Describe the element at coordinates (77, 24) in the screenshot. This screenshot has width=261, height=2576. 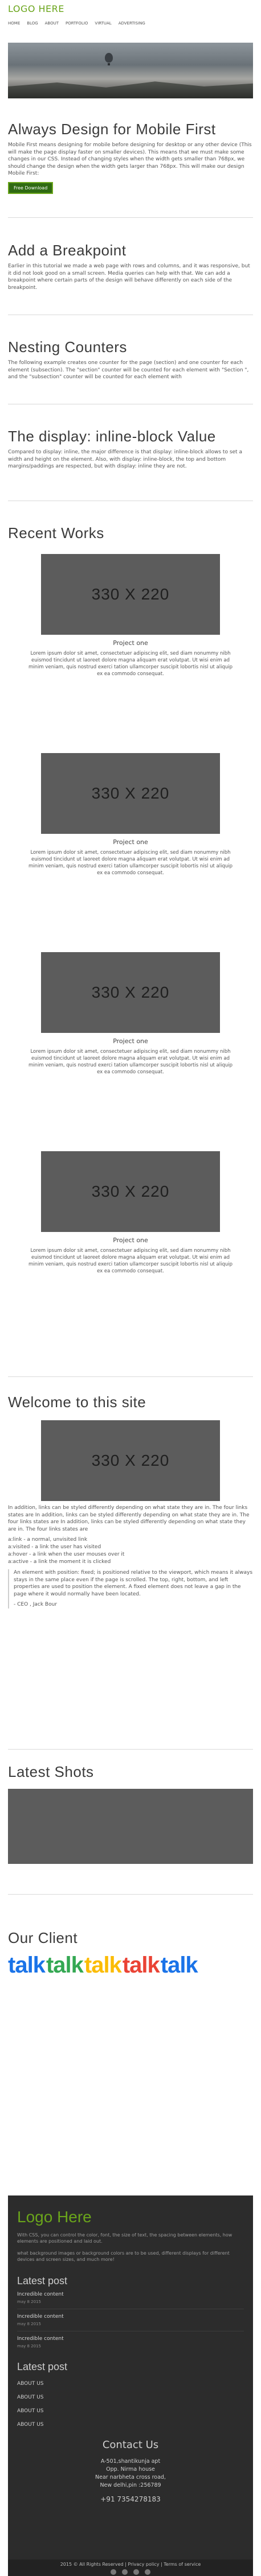
I see `nav-item-portfolio: PORTFOLIO` at that location.